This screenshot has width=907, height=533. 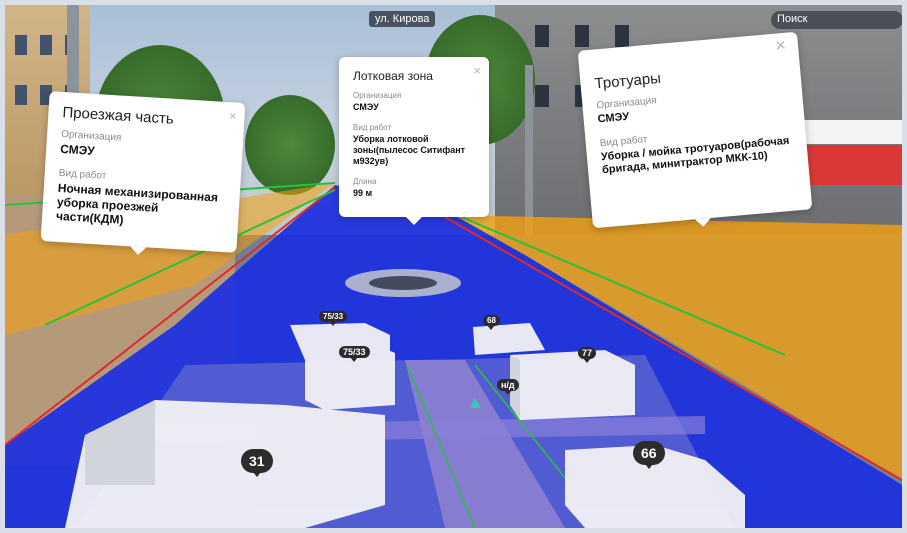 What do you see at coordinates (393, 76) in the screenshot?
I see `card-title: Лотковая зона` at bounding box center [393, 76].